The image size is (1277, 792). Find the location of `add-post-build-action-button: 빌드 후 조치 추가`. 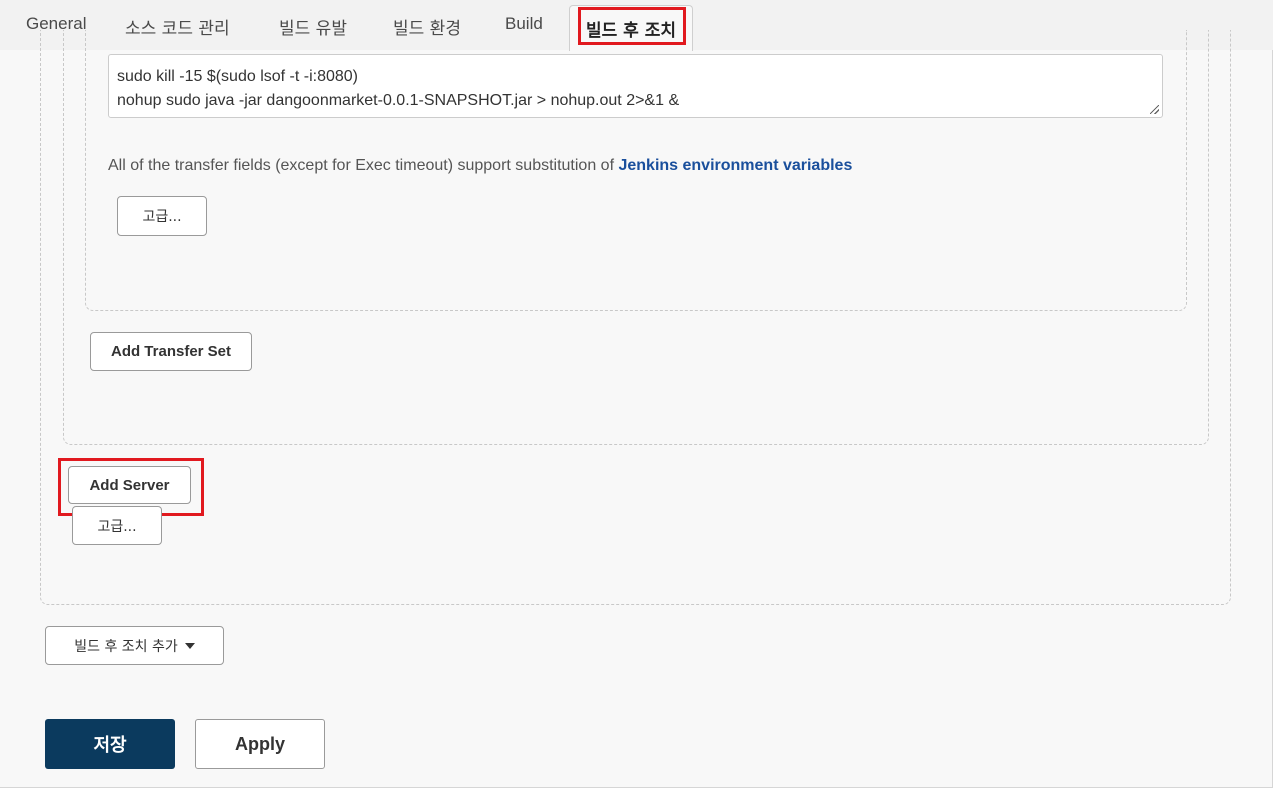

add-post-build-action-button: 빌드 후 조치 추가 is located at coordinates (134, 645).